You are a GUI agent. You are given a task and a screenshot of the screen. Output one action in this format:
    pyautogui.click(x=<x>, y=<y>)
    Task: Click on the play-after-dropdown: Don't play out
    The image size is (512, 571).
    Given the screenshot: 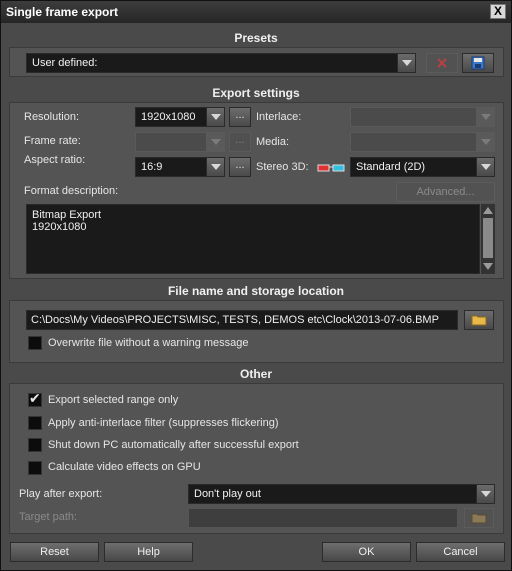 What is the action you would take?
    pyautogui.click(x=341, y=494)
    